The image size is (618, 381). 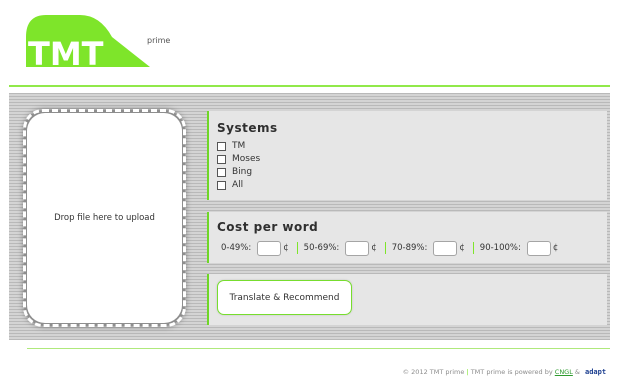 I want to click on header-divider, so click(x=309, y=86).